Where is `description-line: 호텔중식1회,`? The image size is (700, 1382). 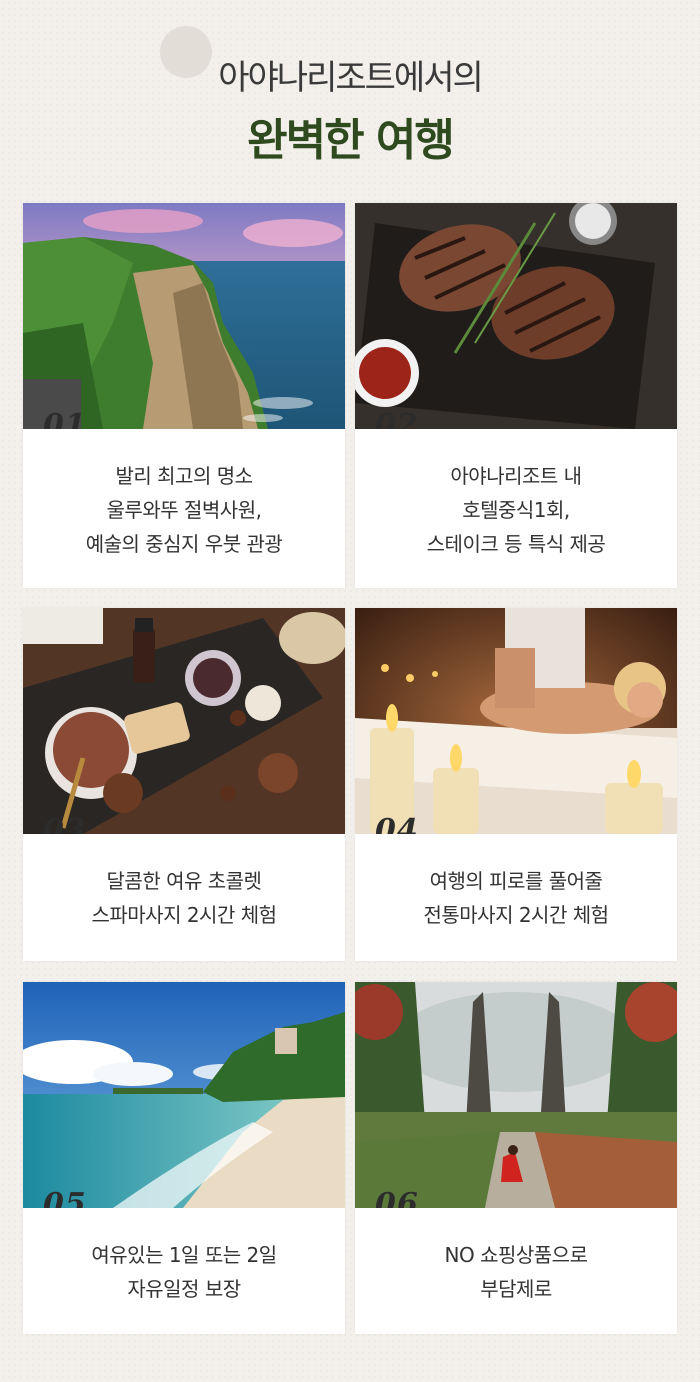 description-line: 호텔중식1회, is located at coordinates (516, 510).